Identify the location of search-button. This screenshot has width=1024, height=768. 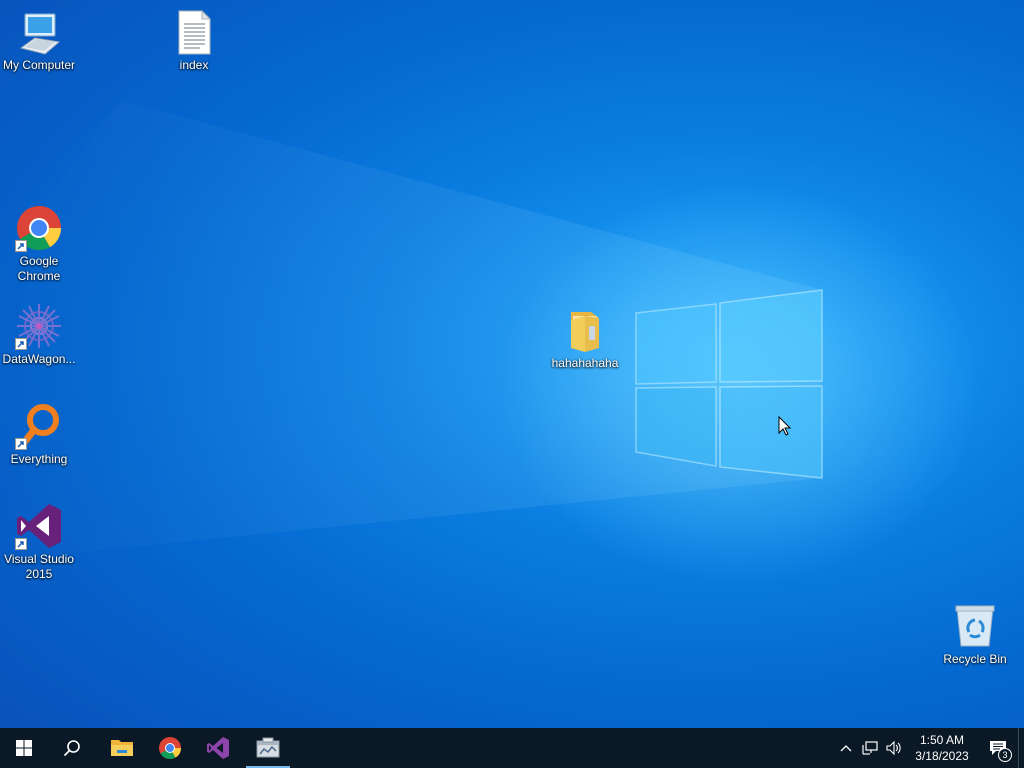
(72, 748).